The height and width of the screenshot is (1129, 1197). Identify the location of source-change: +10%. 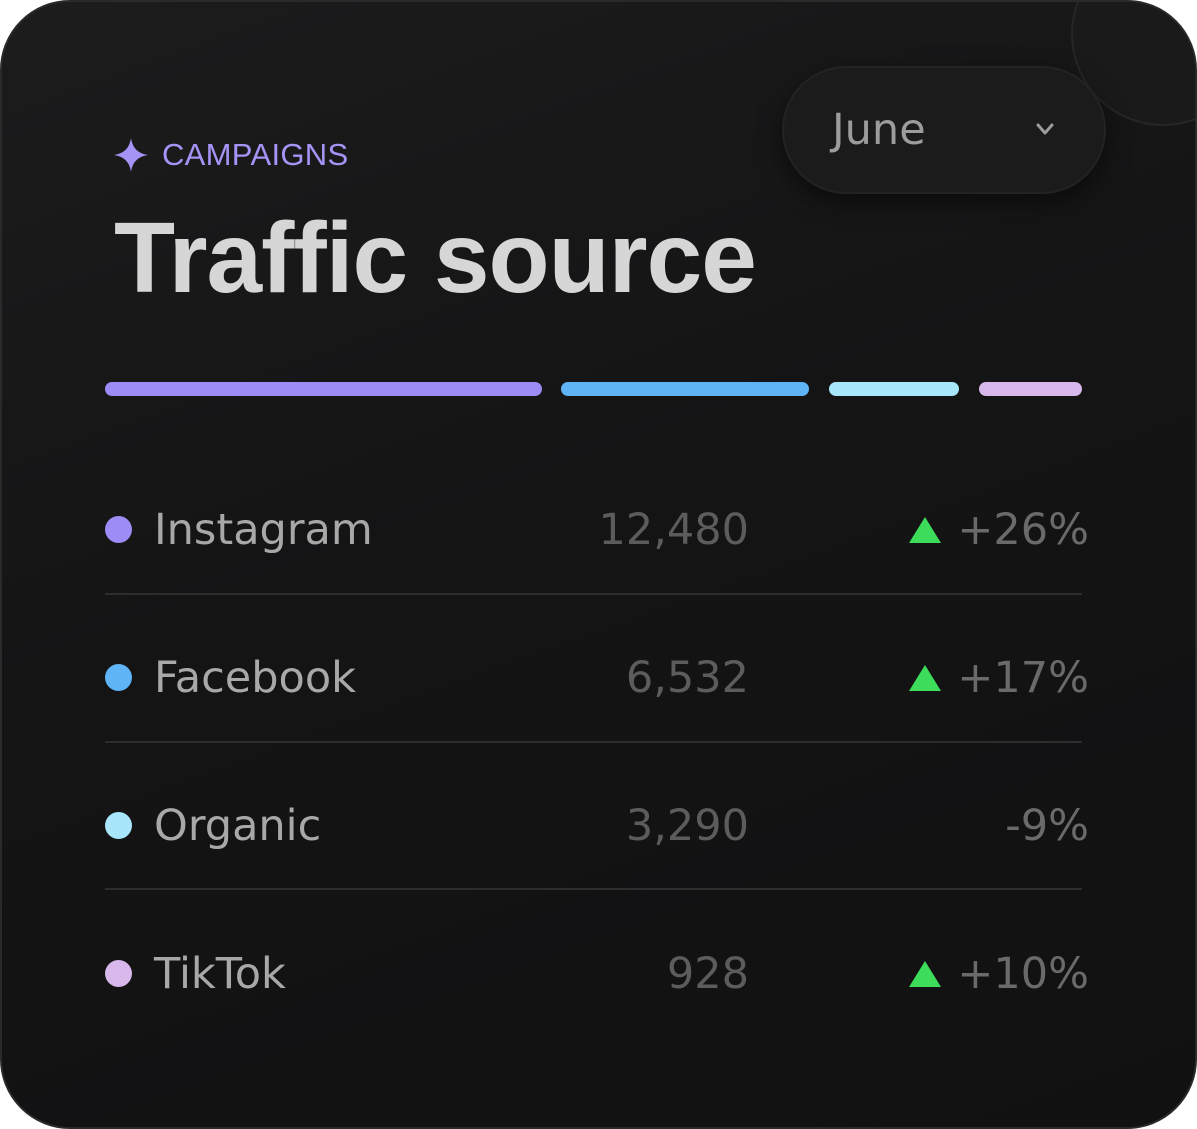
(998, 974).